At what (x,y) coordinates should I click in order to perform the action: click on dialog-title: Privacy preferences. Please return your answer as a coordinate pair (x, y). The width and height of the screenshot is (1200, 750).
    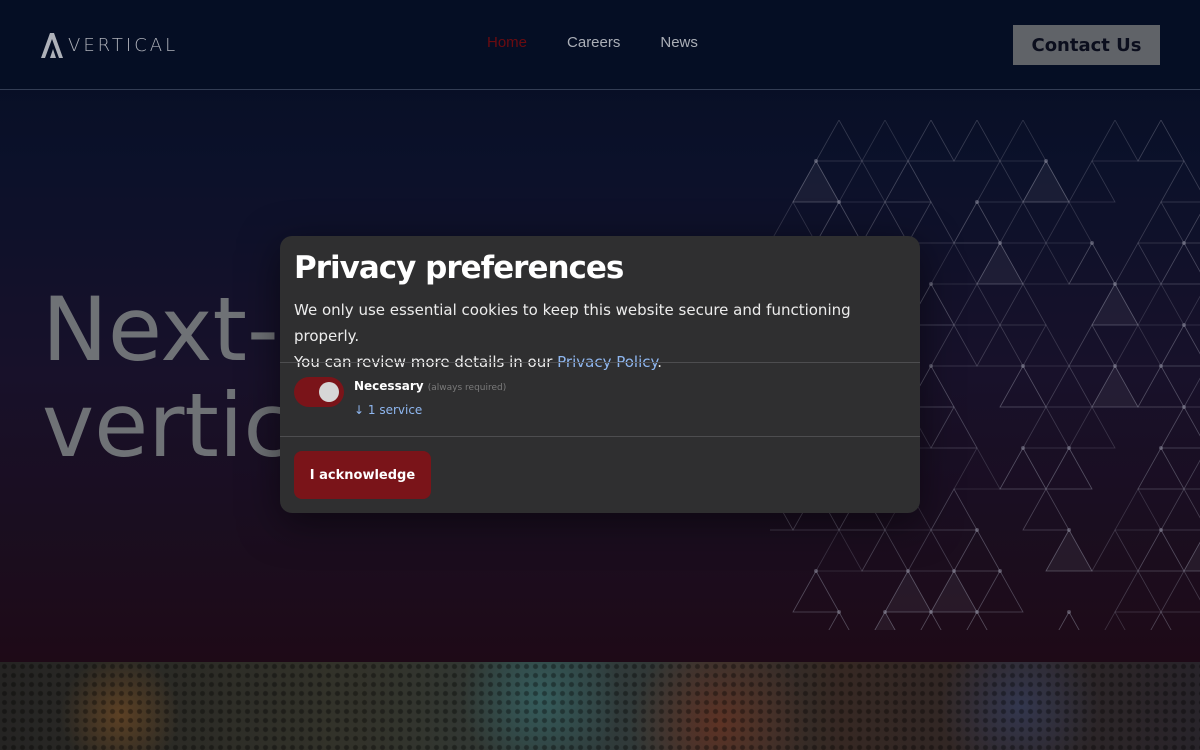
    Looking at the image, I should click on (459, 268).